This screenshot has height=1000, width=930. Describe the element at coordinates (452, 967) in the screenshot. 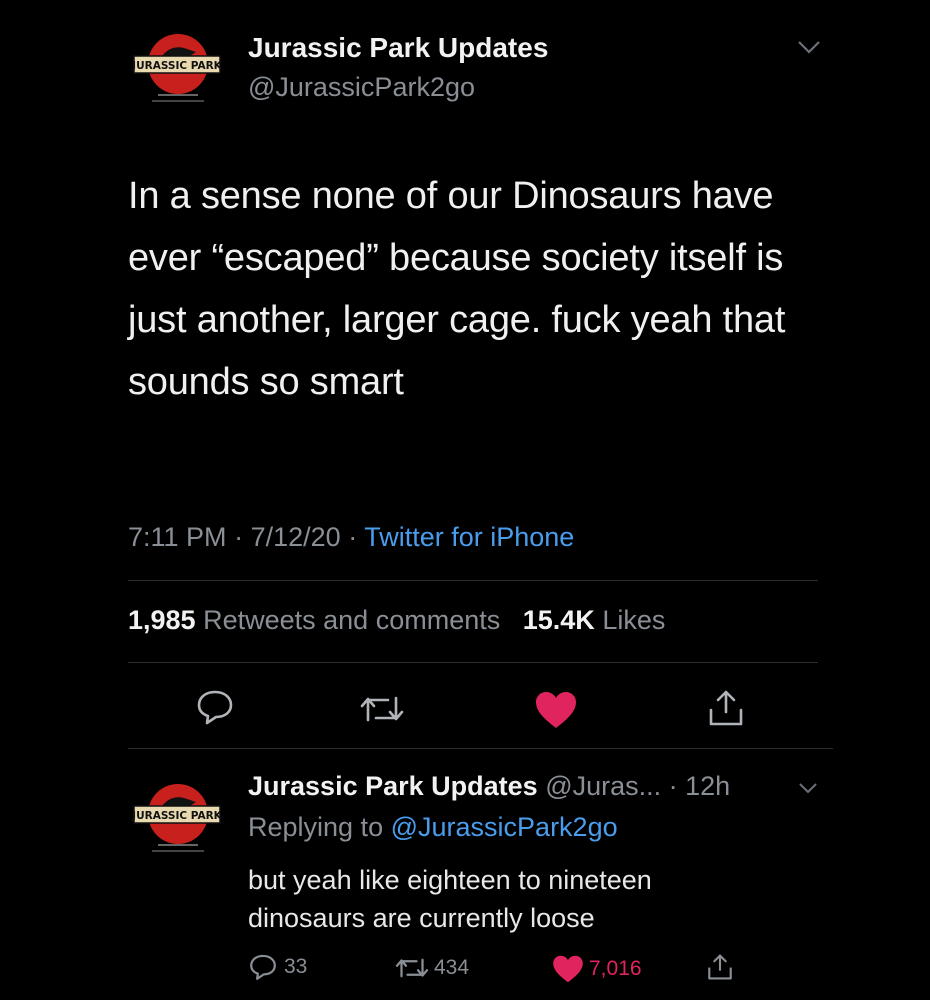

I see `retweet-count: 434` at that location.